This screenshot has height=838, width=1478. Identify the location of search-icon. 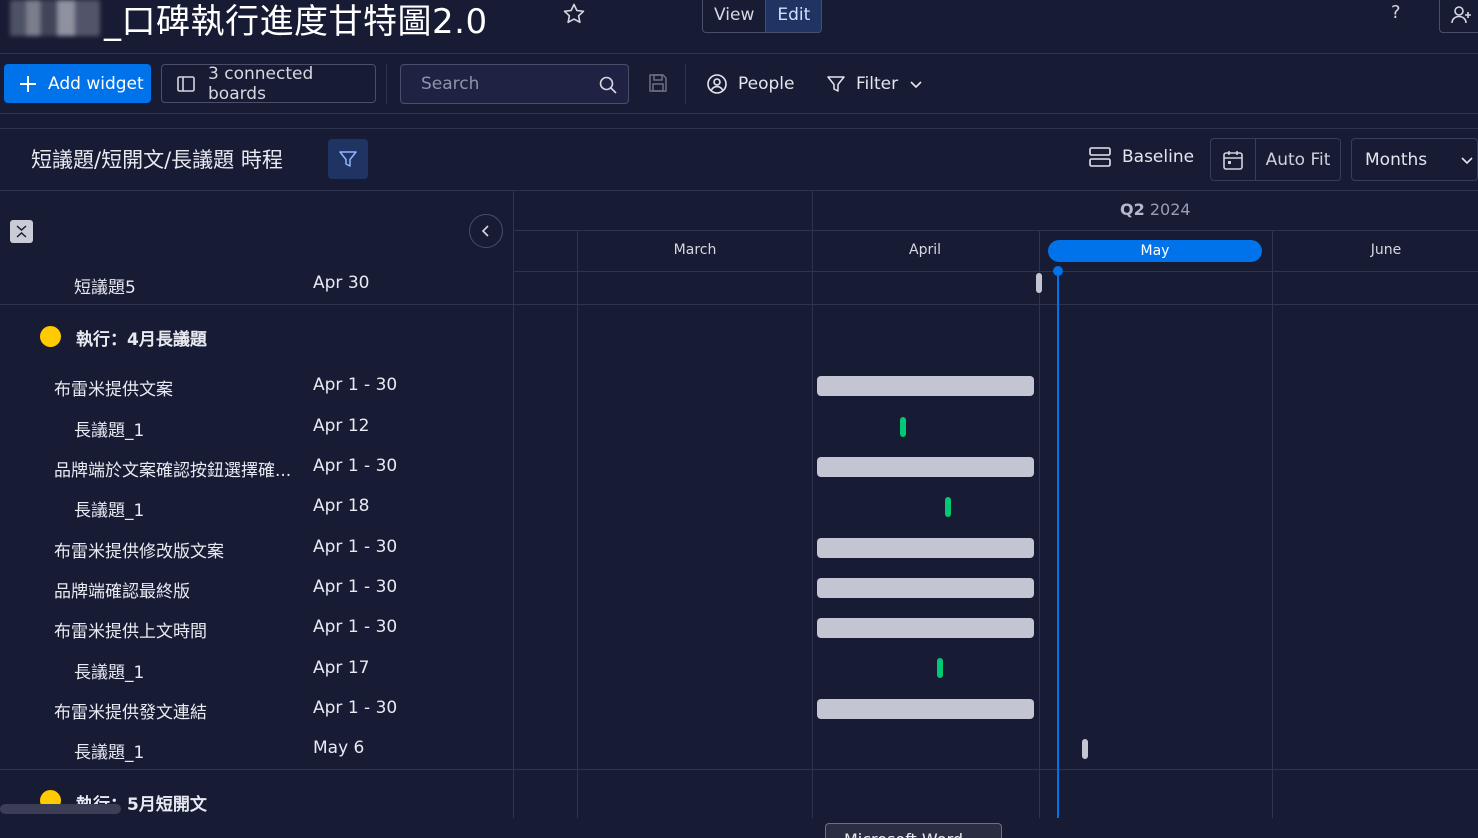
(608, 85).